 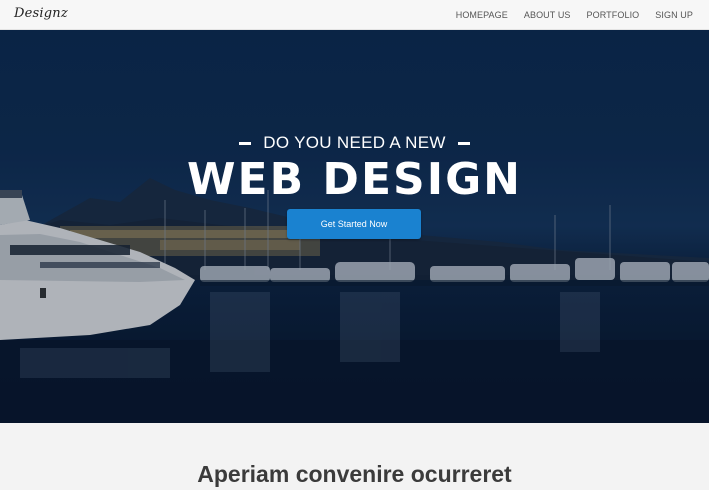 What do you see at coordinates (674, 15) in the screenshot?
I see `nav-link-sign-up: SIGN UP` at bounding box center [674, 15].